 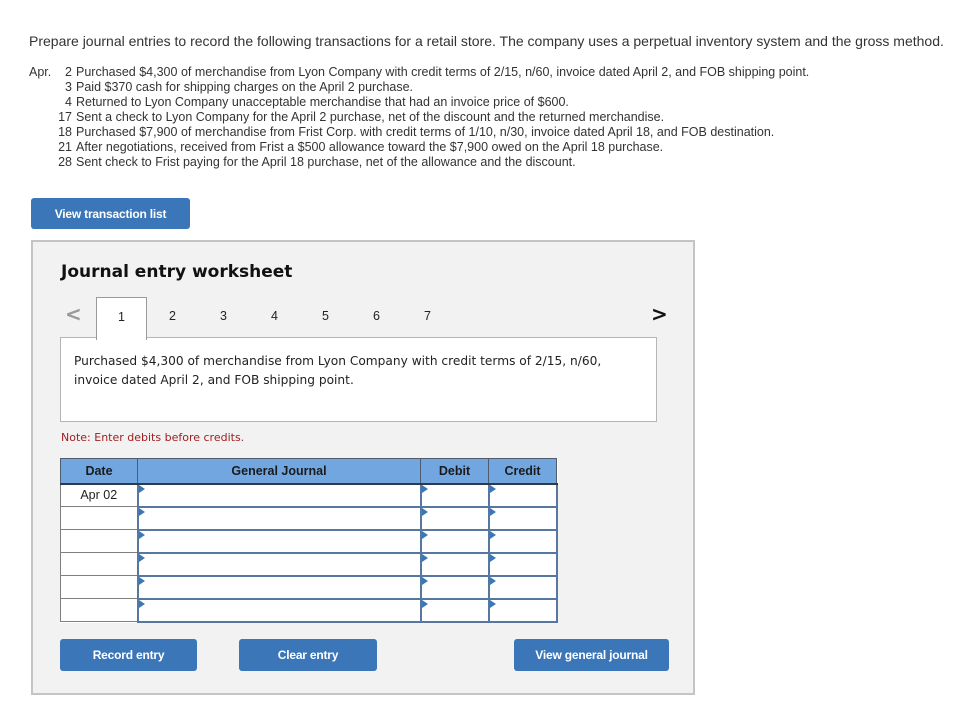 I want to click on chevron-left-icon: <, so click(x=73, y=314).